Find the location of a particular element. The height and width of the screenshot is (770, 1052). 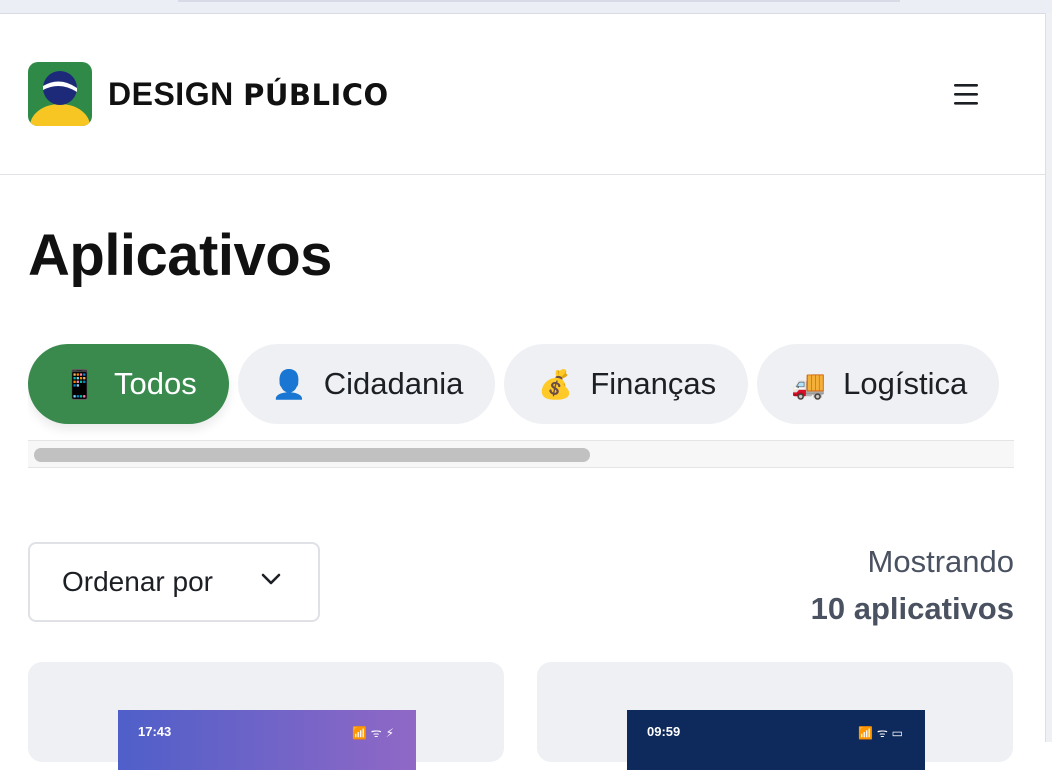

brand-name-bold: DESIGN is located at coordinates (171, 94).